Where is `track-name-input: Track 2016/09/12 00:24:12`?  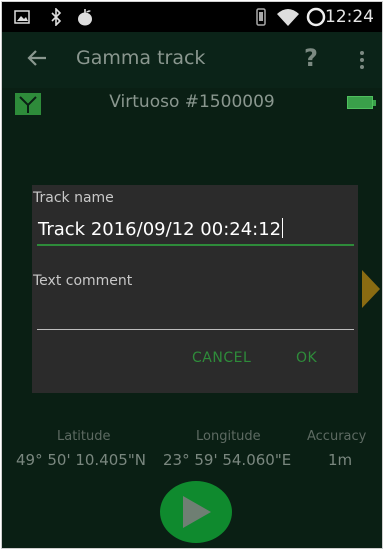
track-name-input: Track 2016/09/12 00:24:12 is located at coordinates (195, 232).